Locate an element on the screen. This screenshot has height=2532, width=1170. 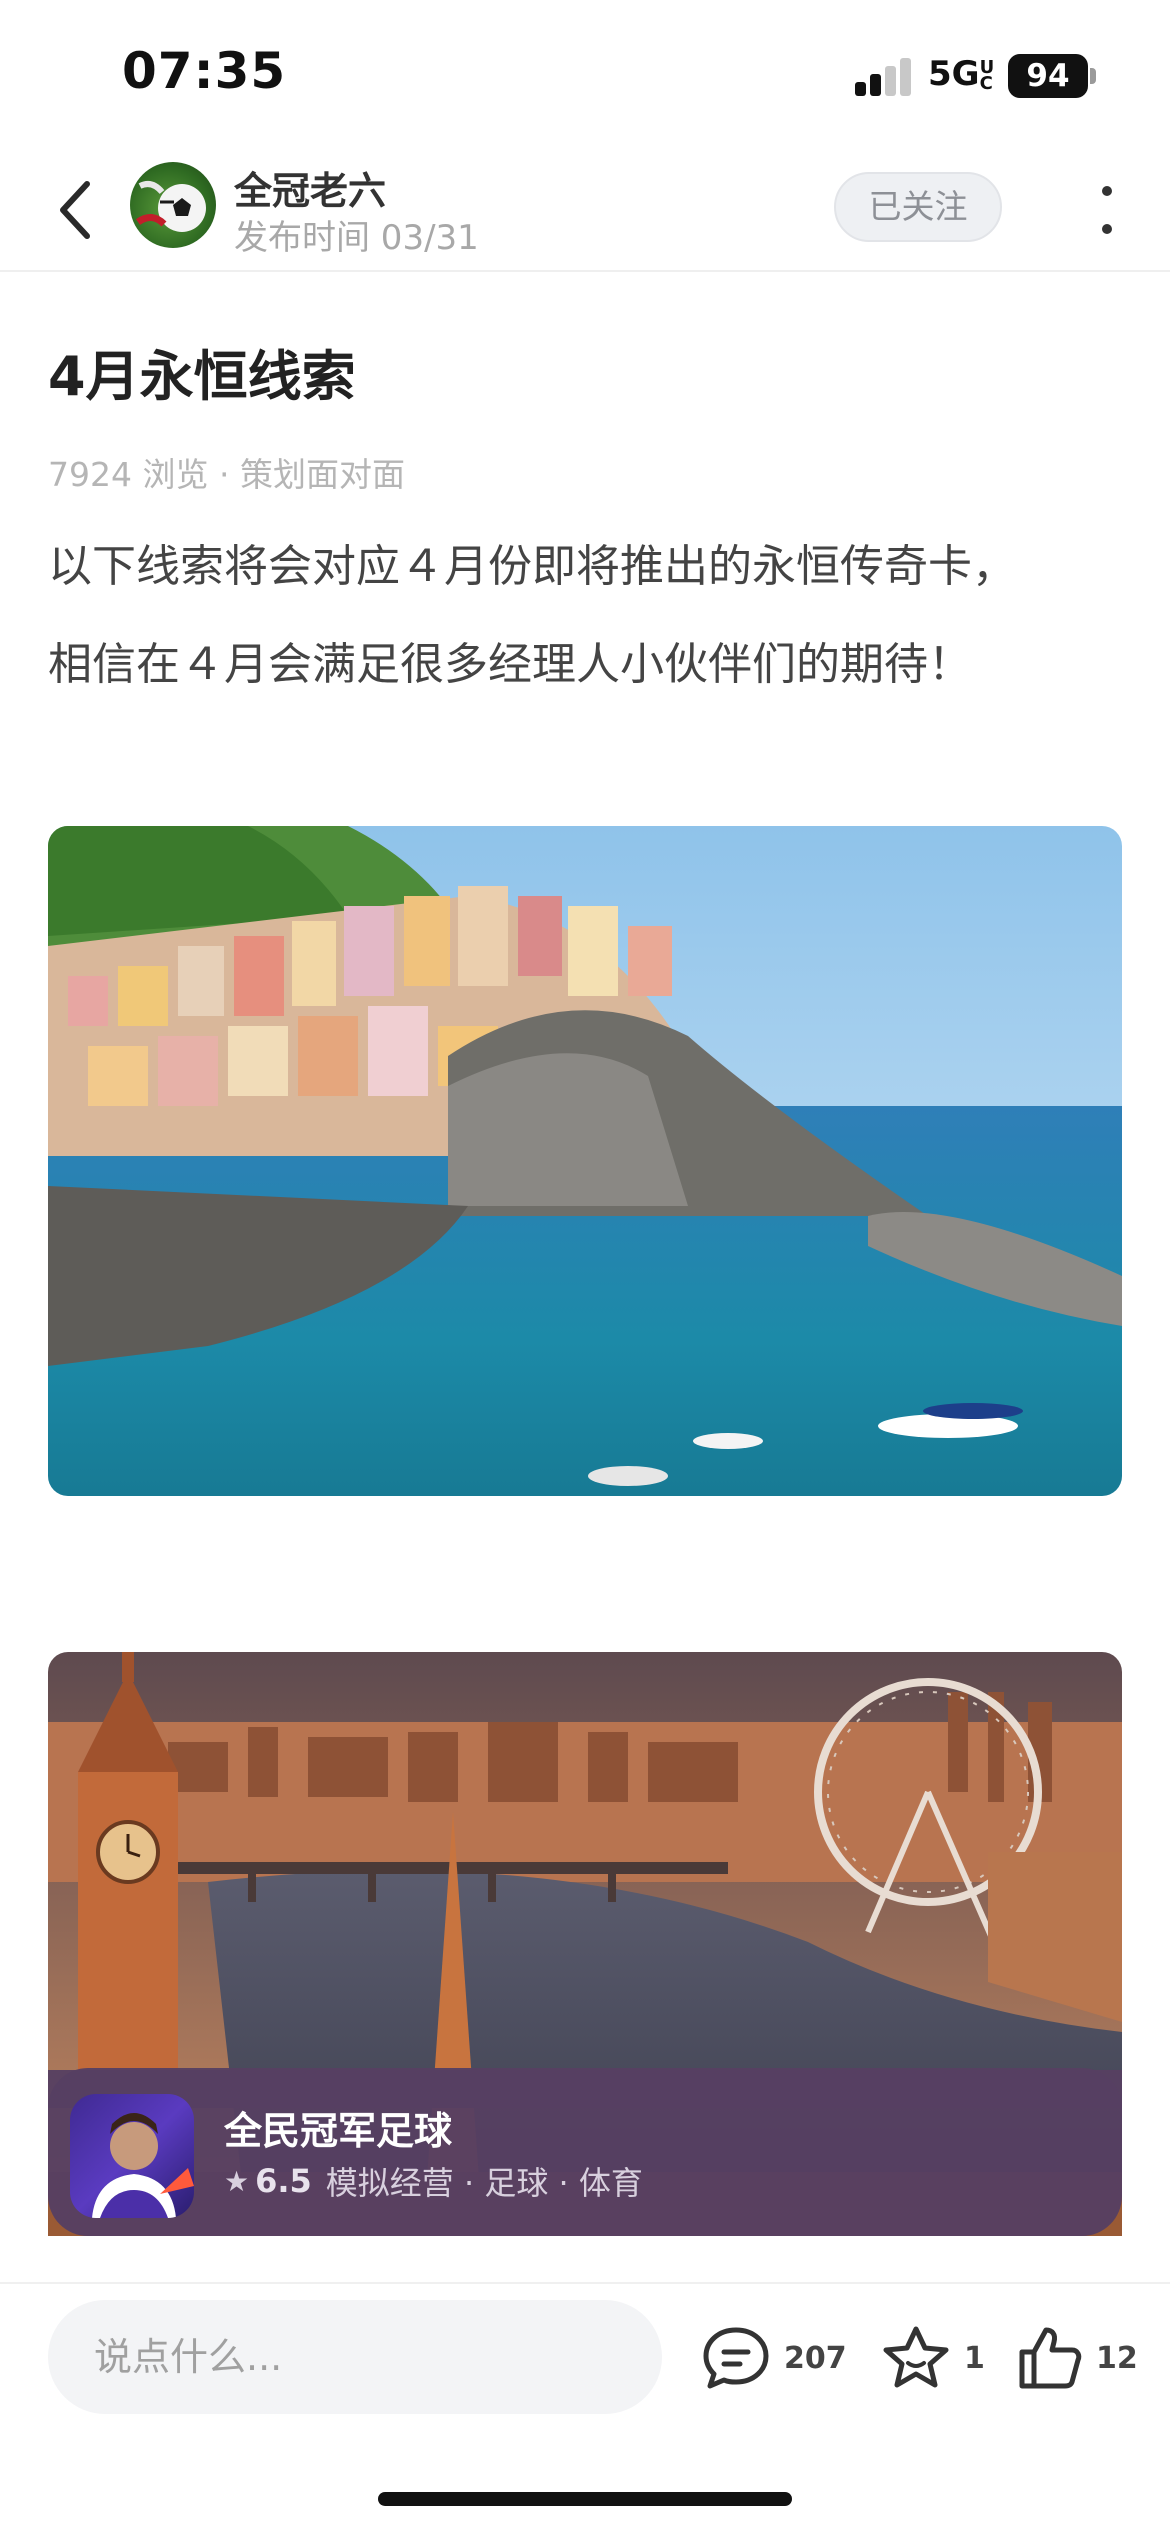
battery-tip is located at coordinates (1093, 76).